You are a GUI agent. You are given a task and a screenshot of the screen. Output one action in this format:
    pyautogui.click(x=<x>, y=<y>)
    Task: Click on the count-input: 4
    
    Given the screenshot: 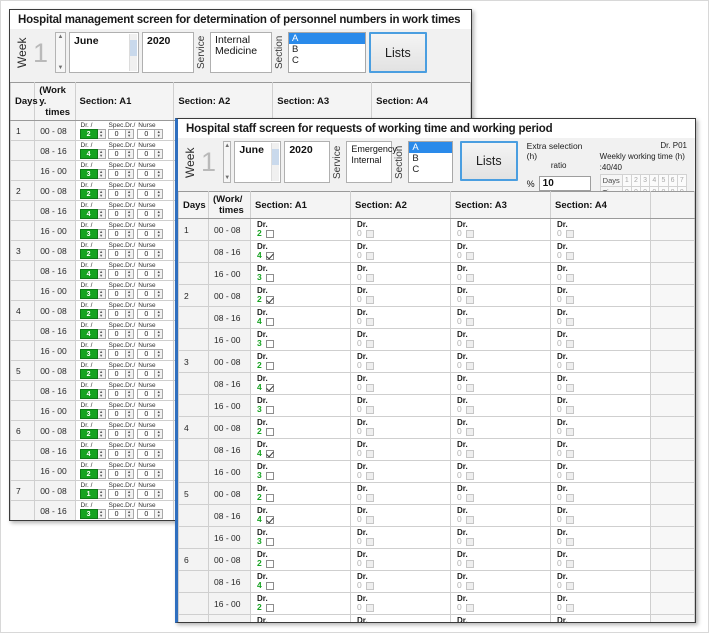 What is the action you would take?
    pyautogui.click(x=88, y=454)
    